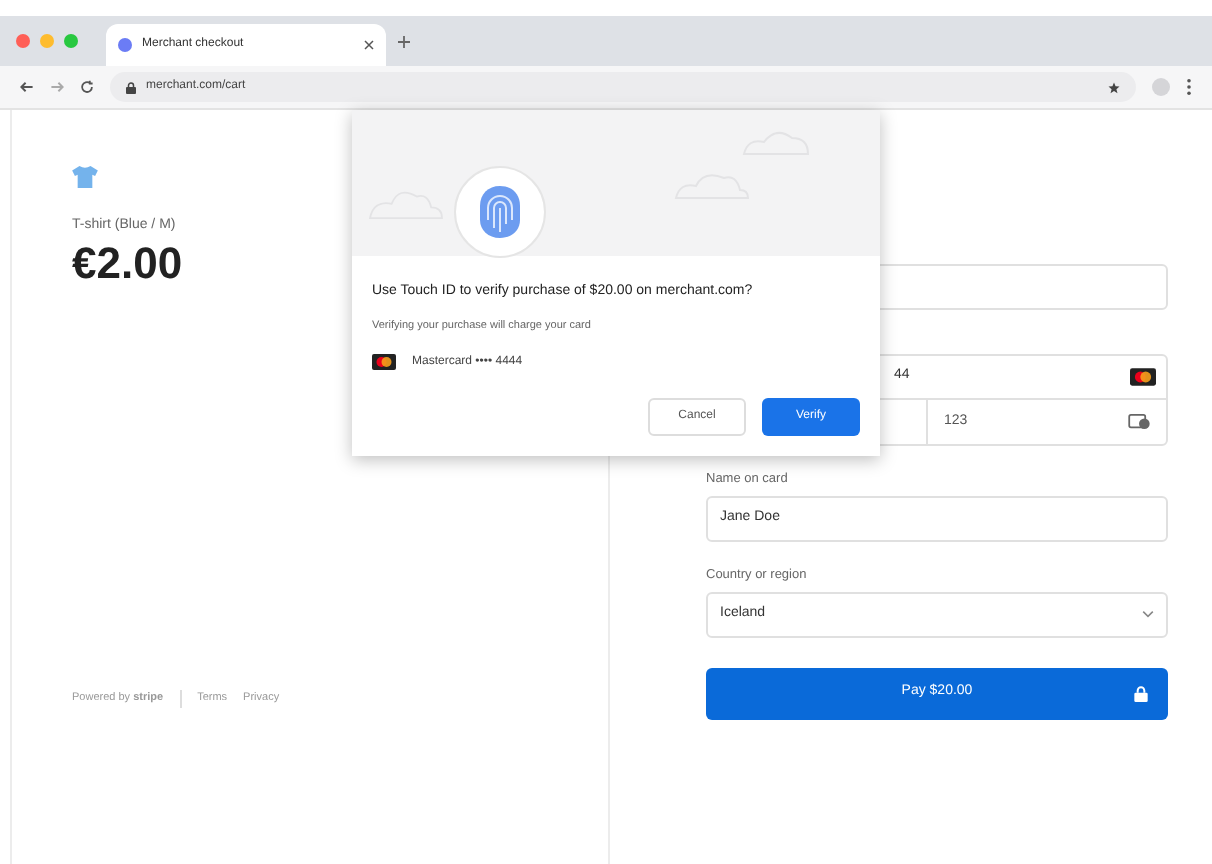 Image resolution: width=1212 pixels, height=864 pixels. Describe the element at coordinates (125, 45) in the screenshot. I see `favicon-icon` at that location.